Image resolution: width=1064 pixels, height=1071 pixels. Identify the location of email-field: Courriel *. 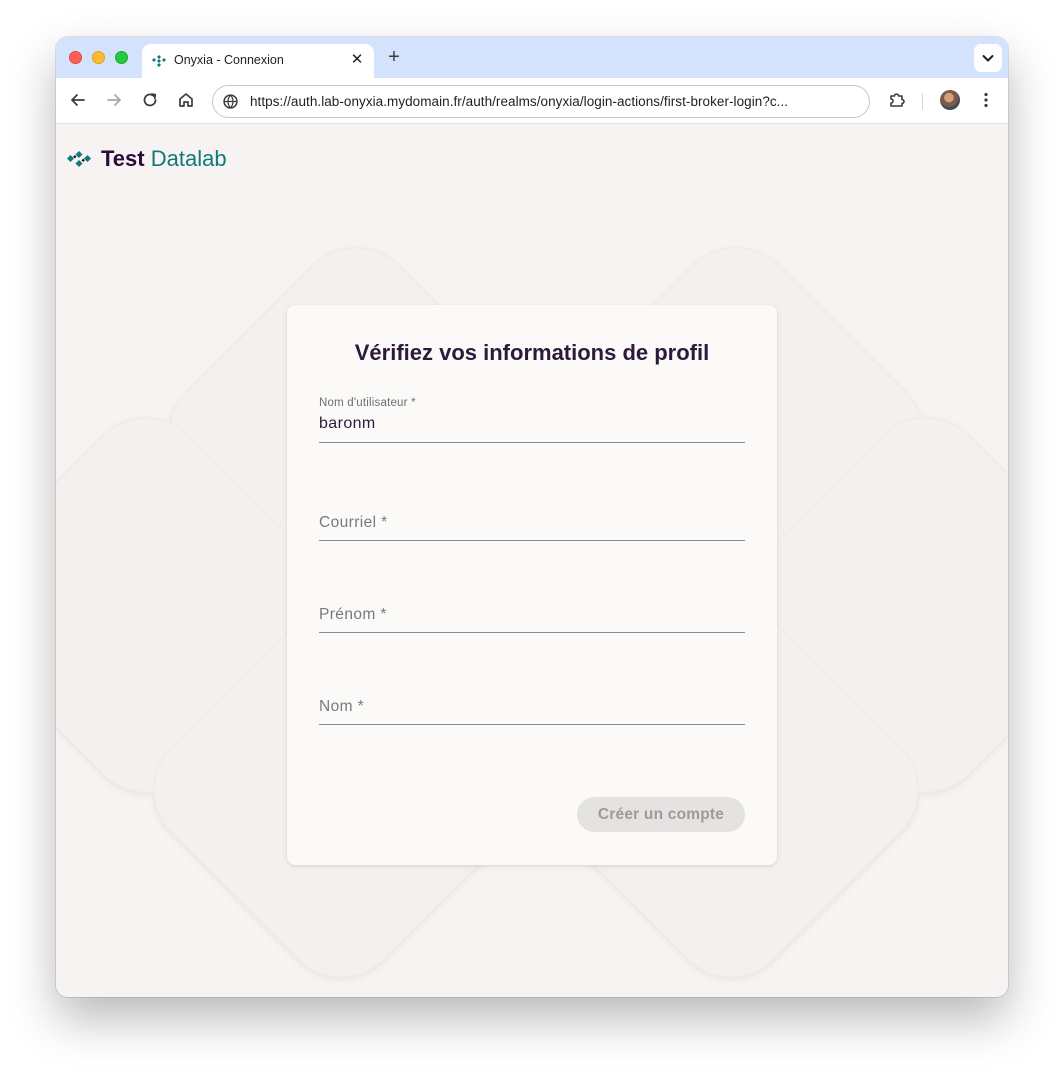
(532, 518).